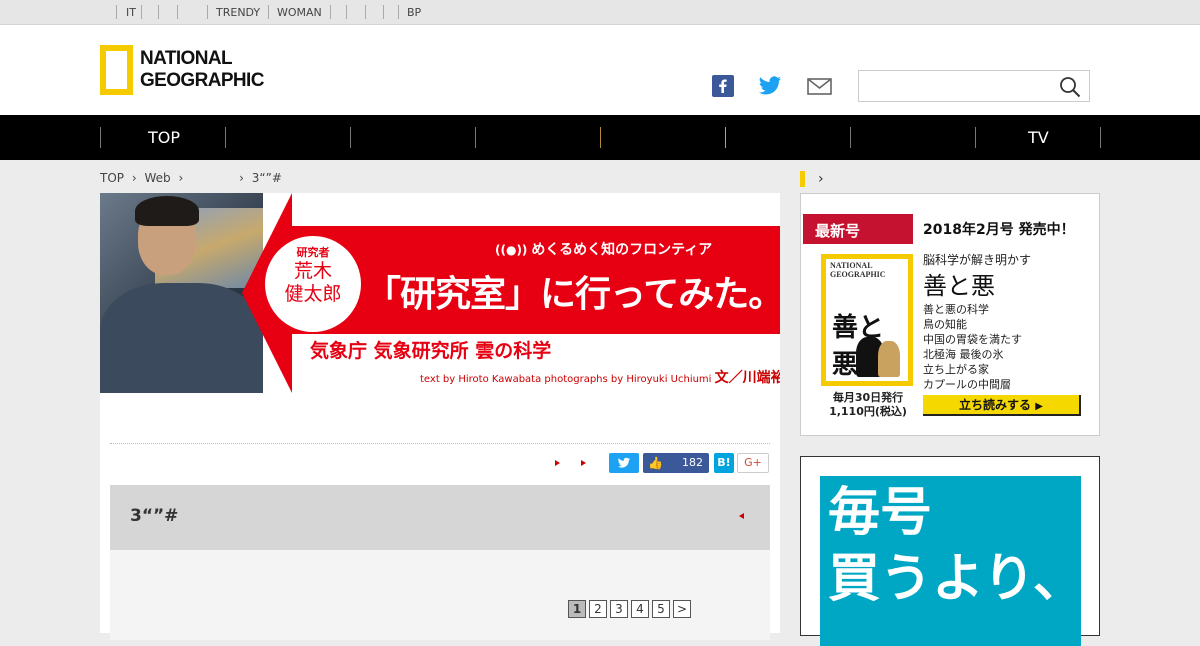 The width and height of the screenshot is (1200, 646). Describe the element at coordinates (440, 464) in the screenshot. I see `share-bar: 👍 182 B! G+` at that location.